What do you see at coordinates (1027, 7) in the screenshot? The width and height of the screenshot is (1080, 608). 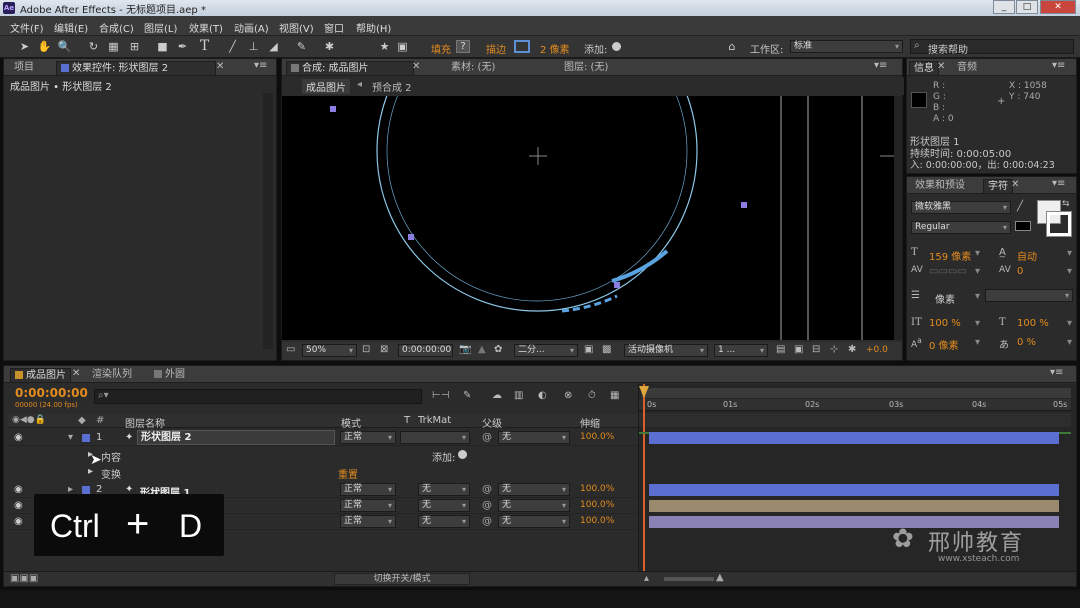 I see `maximize-button: □` at bounding box center [1027, 7].